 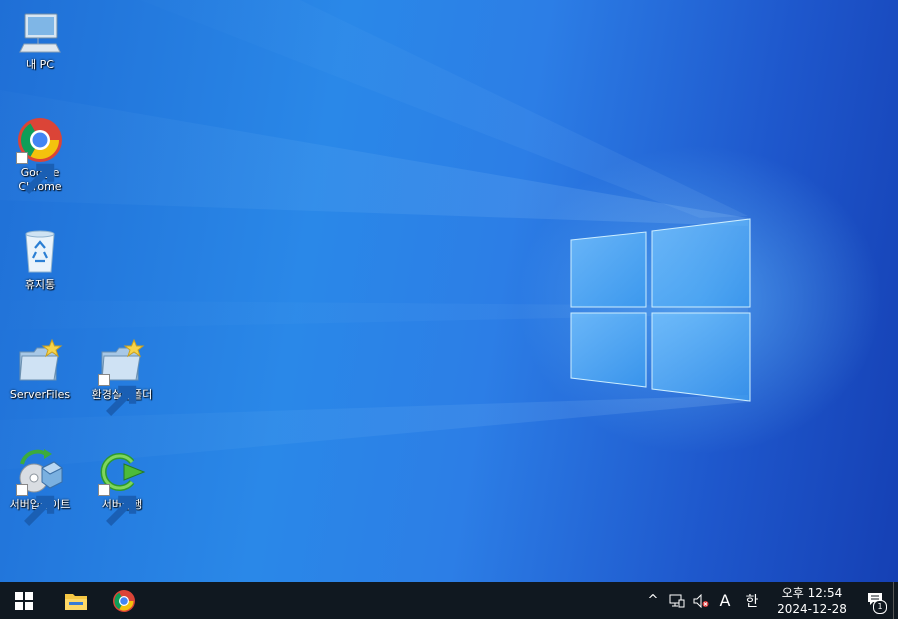 What do you see at coordinates (880, 607) in the screenshot?
I see `notification-count-badge: 1` at bounding box center [880, 607].